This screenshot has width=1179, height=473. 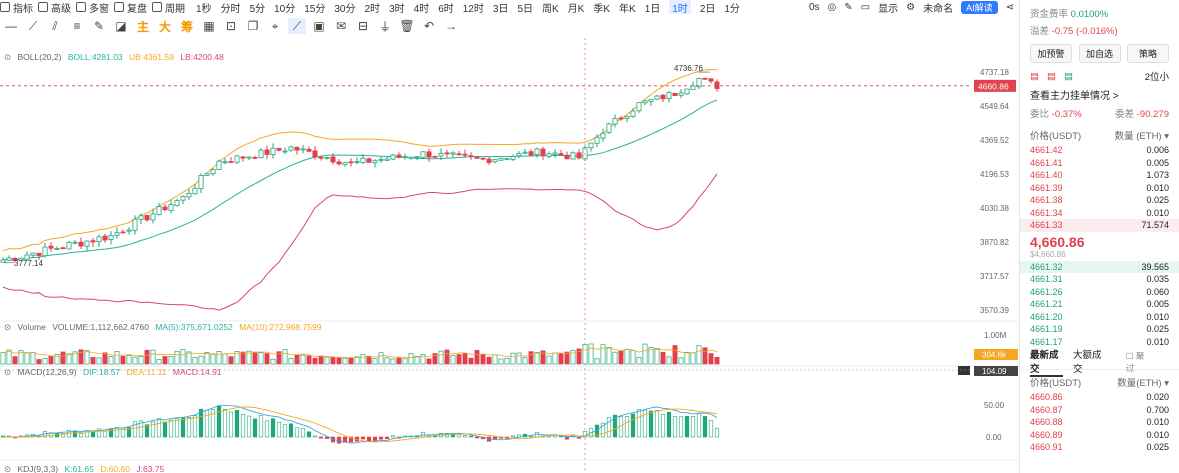 I want to click on period-15: 季K, so click(x=601, y=7).